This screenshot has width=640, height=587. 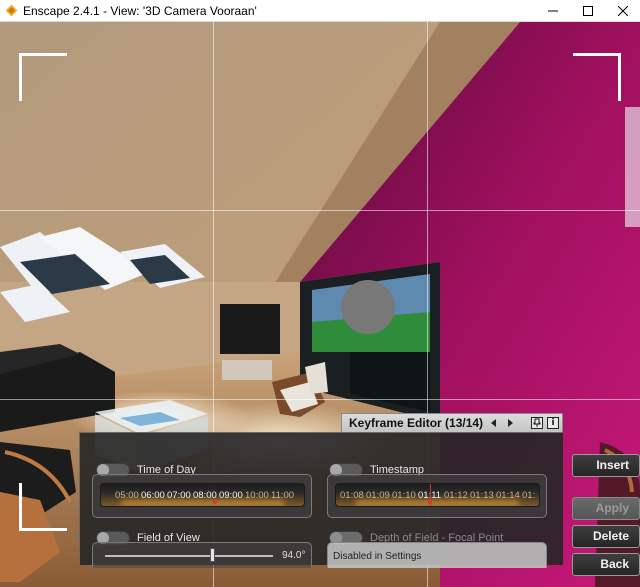 I want to click on time-tick: 07:00, so click(x=179, y=495).